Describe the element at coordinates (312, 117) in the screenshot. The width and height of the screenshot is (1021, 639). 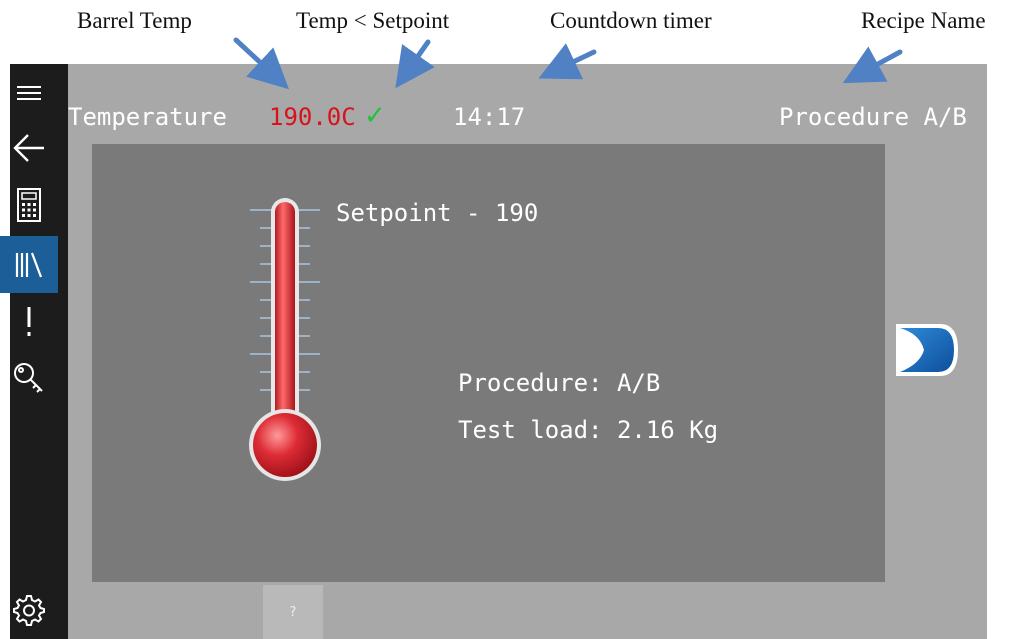
I see `barrel-temperature-value: 190.0C` at that location.